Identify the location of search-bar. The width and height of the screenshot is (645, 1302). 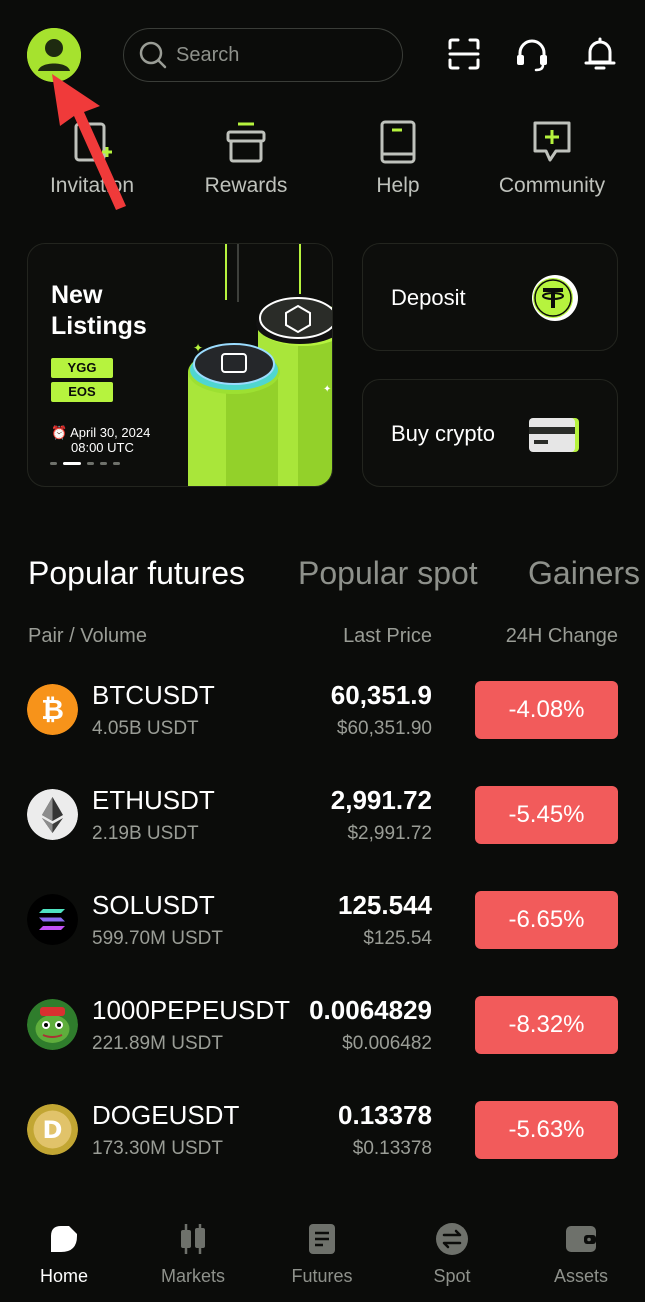
(263, 55).